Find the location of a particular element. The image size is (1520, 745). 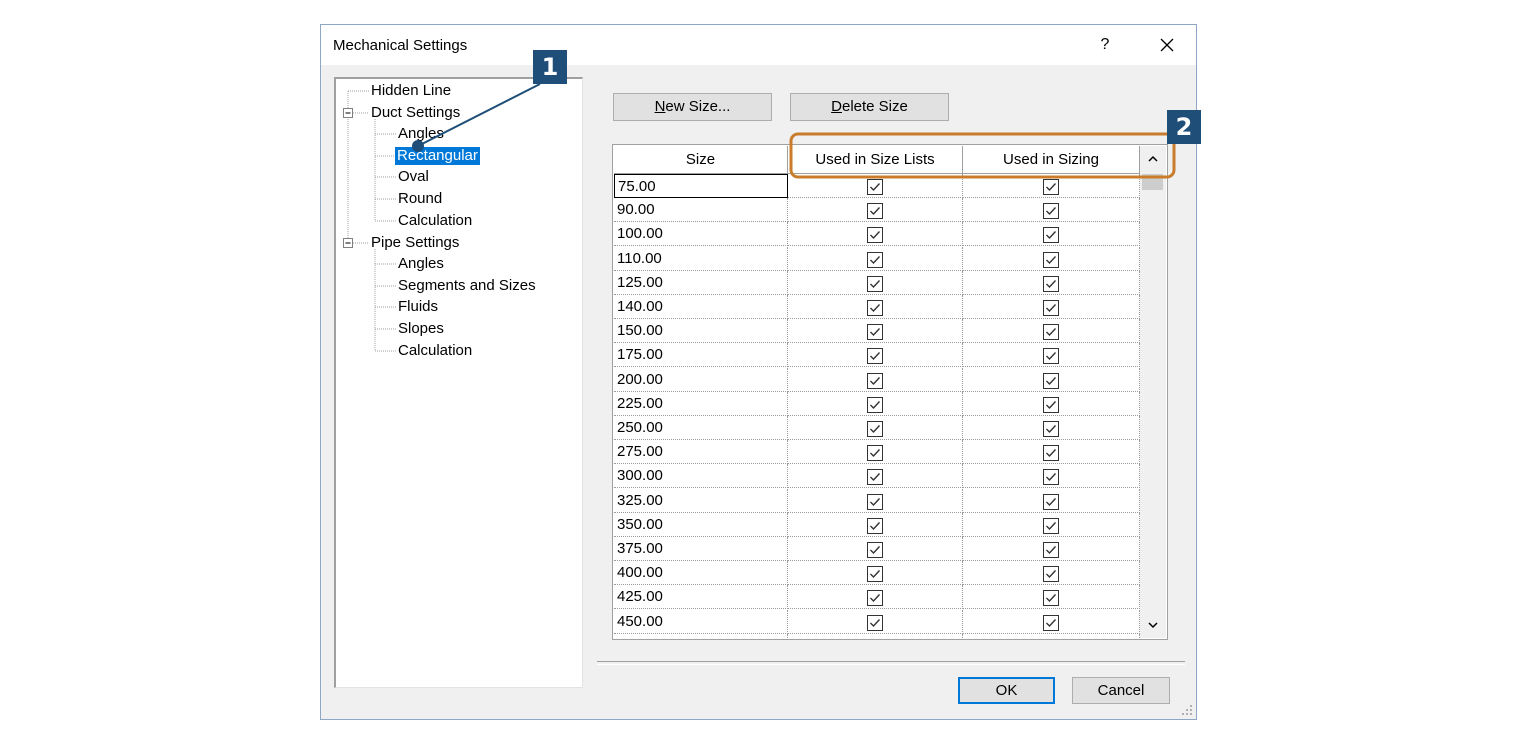

callout-pointer-dot is located at coordinates (418, 146).